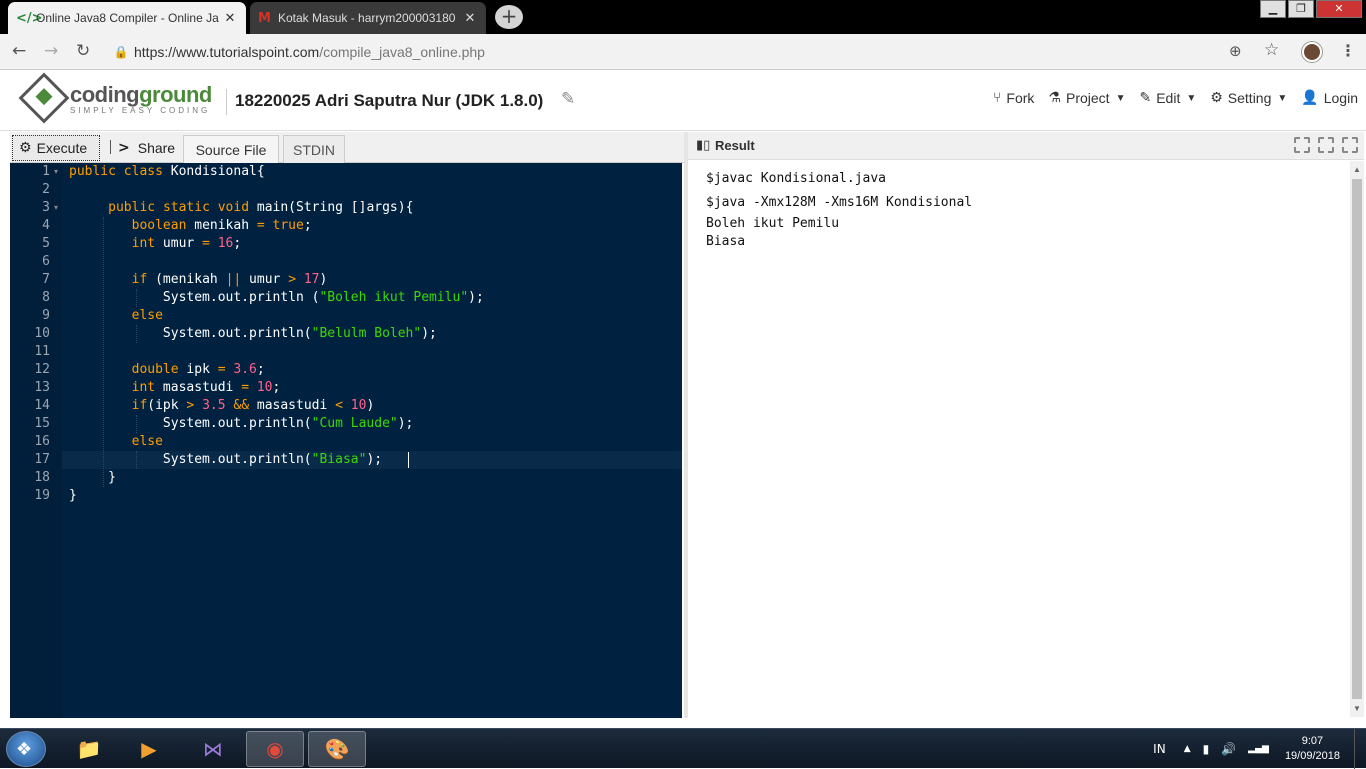 The image size is (1366, 769). What do you see at coordinates (686, 425) in the screenshot?
I see `pane-splitter` at bounding box center [686, 425].